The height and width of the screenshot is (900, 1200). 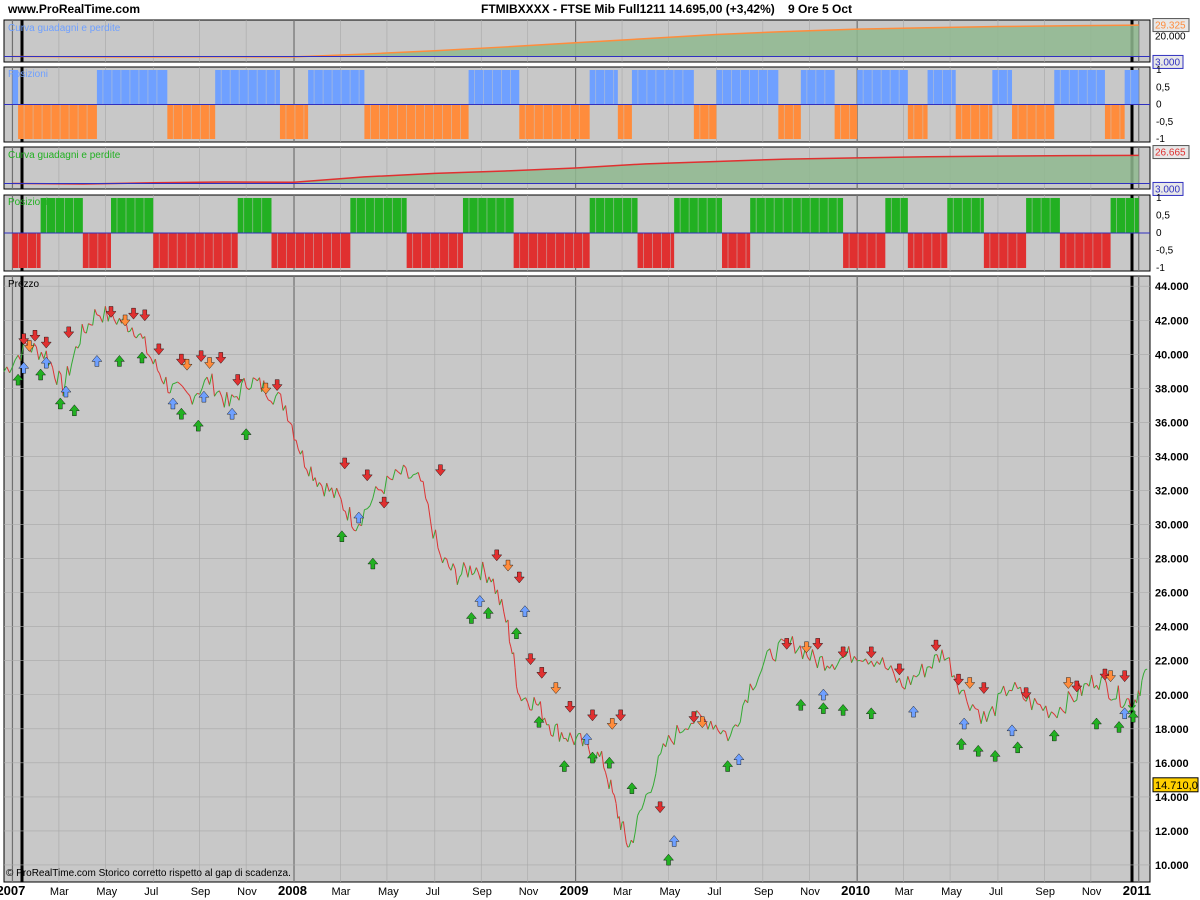 I want to click on price-ytick: 34.000, so click(x=1172, y=457).